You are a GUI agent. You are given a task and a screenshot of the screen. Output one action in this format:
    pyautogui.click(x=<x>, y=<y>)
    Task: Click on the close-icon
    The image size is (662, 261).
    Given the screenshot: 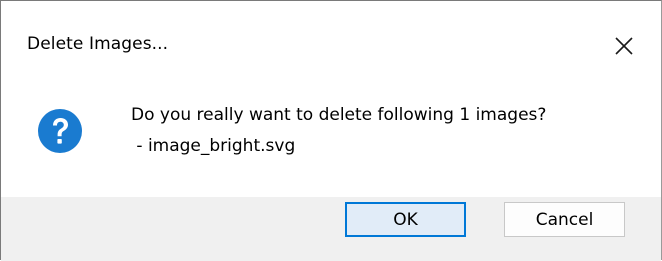 What is the action you would take?
    pyautogui.click(x=624, y=46)
    